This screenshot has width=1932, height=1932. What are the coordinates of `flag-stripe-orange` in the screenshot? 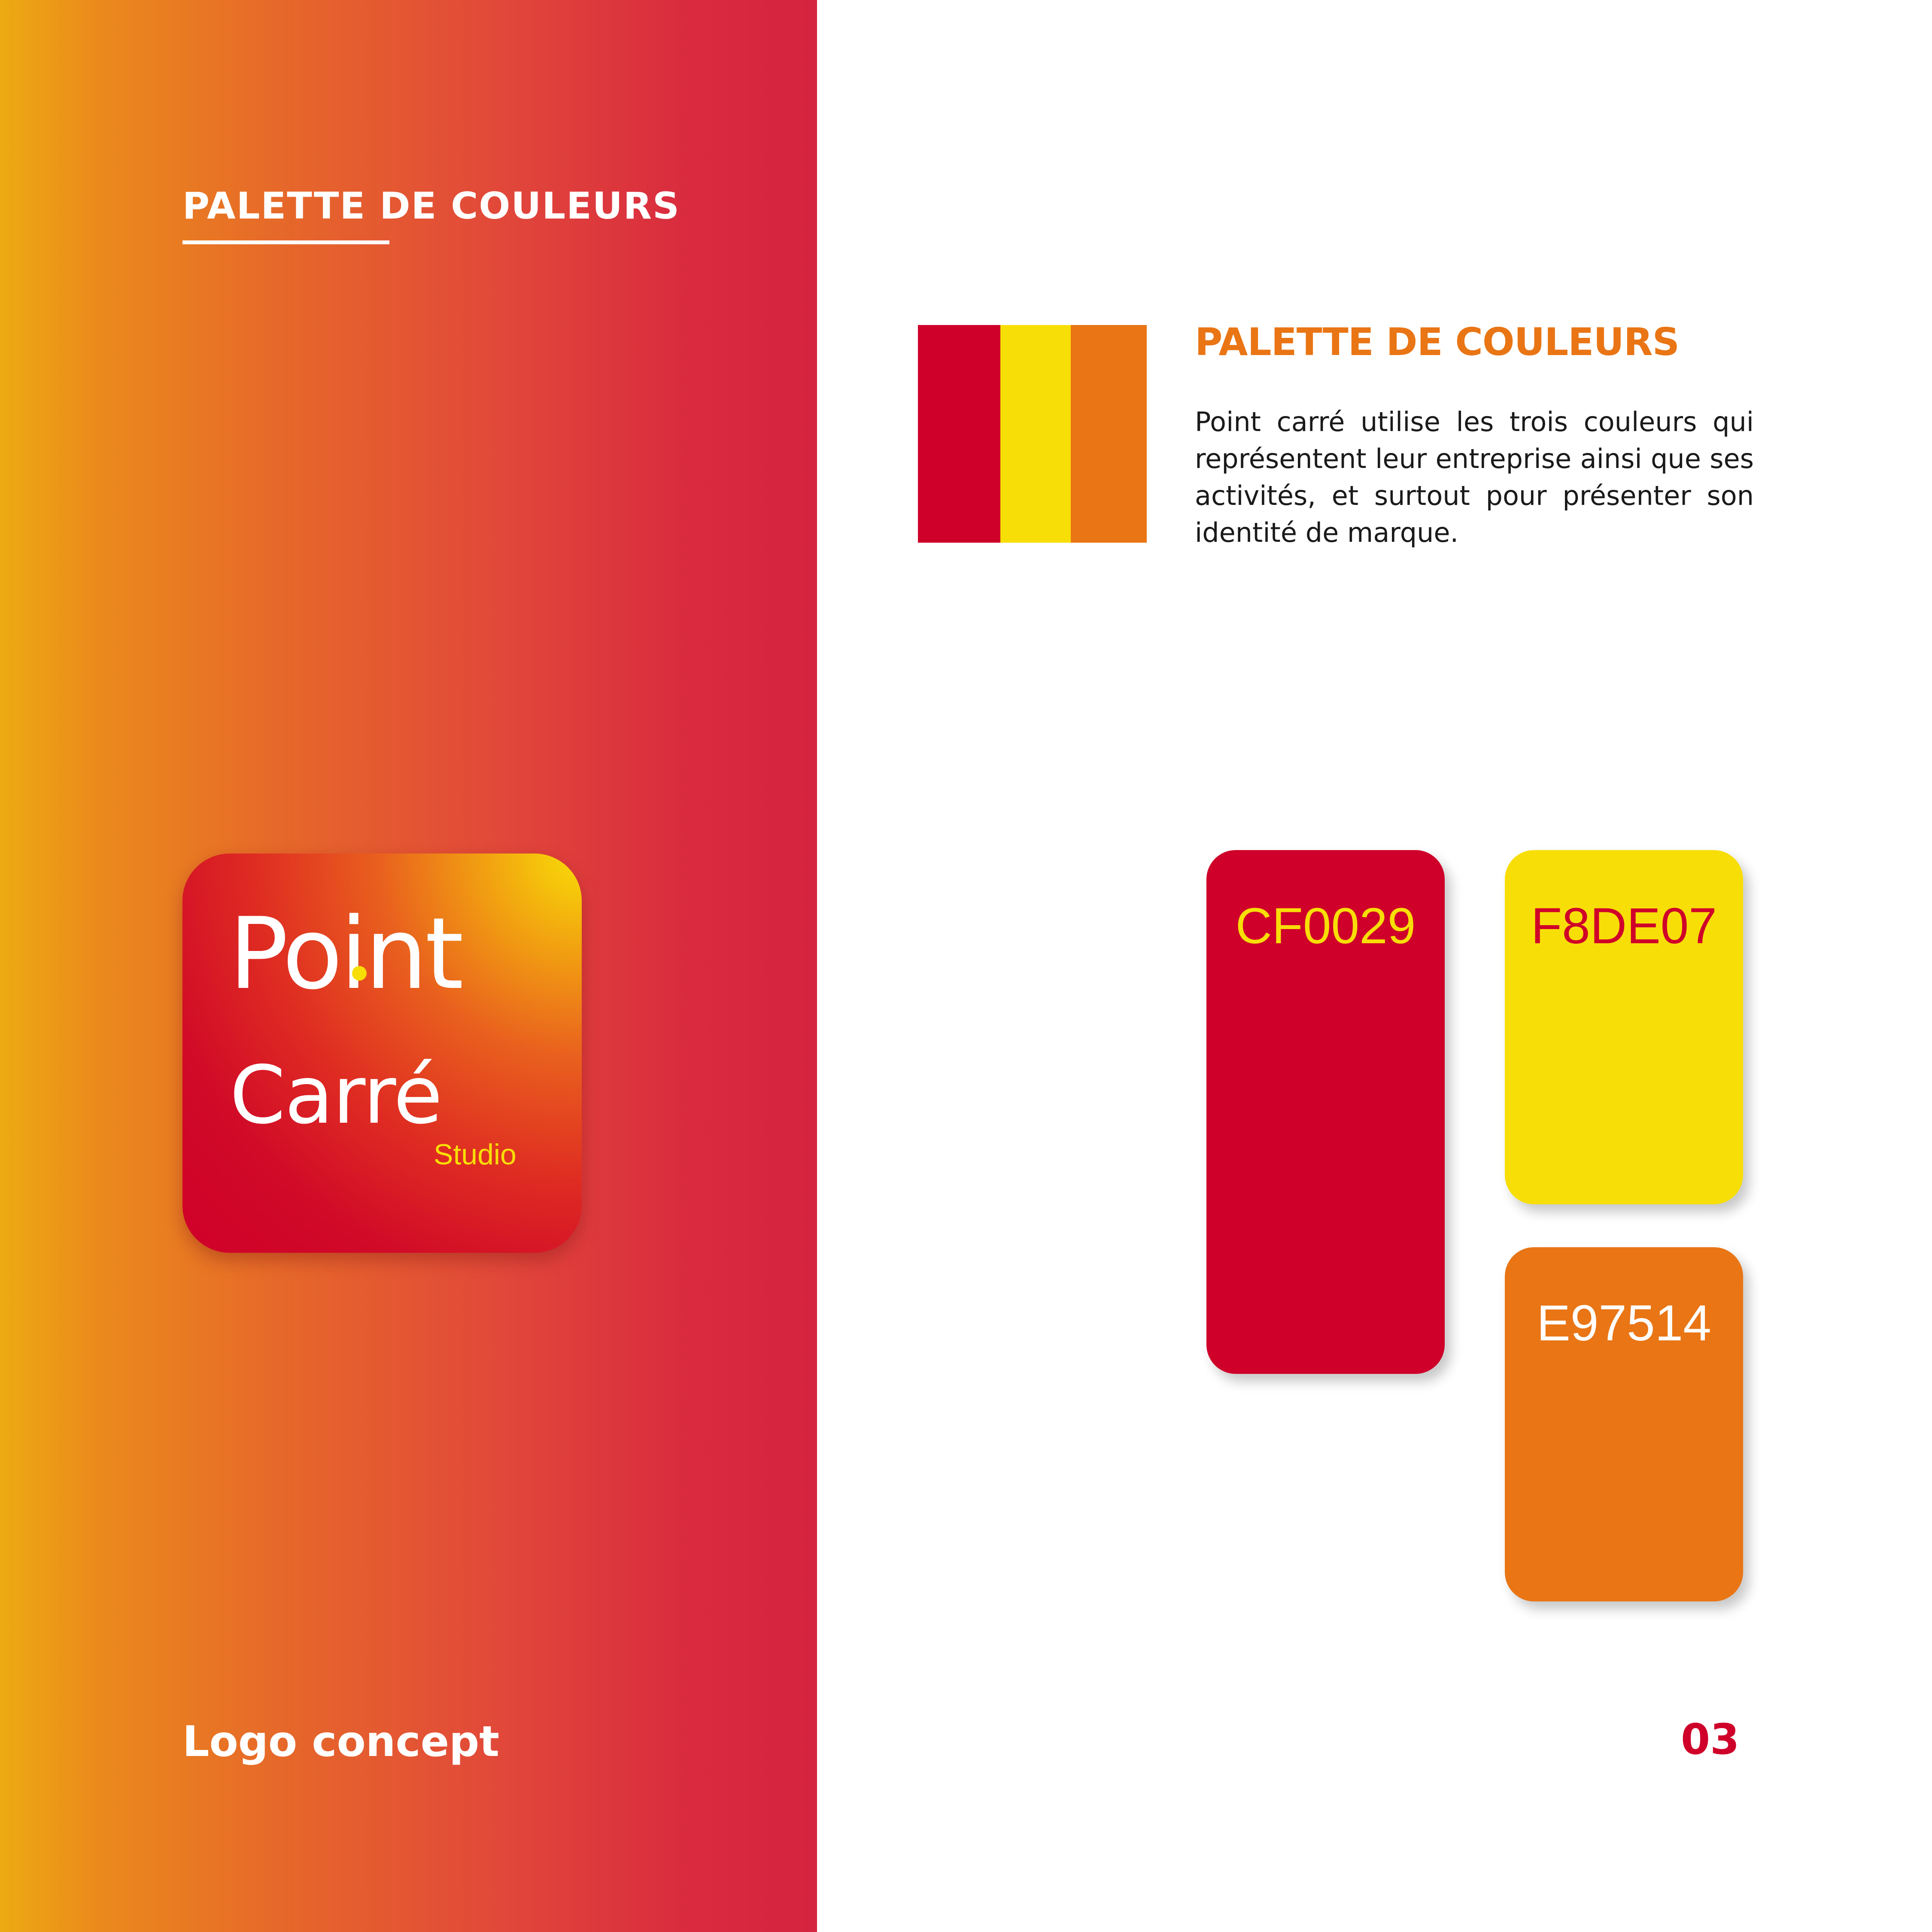 It's located at (1109, 434).